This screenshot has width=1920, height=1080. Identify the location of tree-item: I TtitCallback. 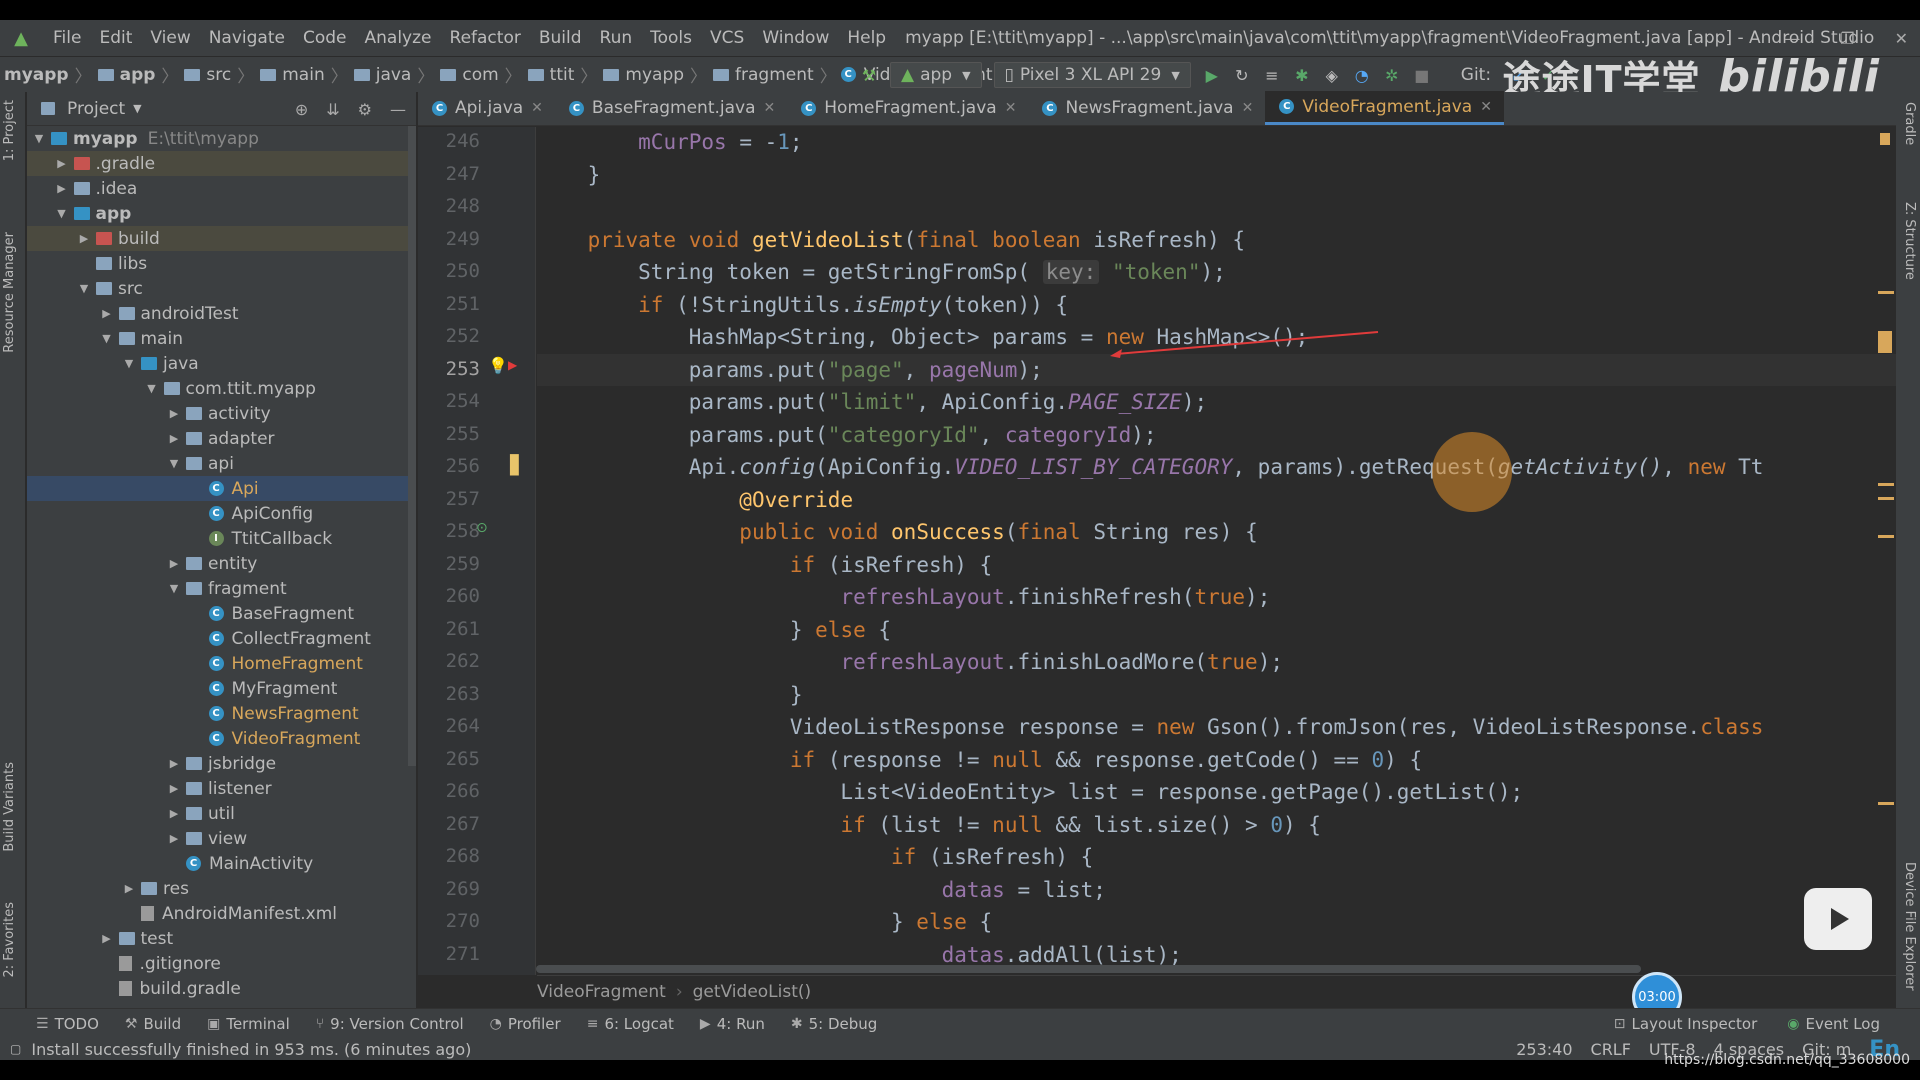
(221, 538).